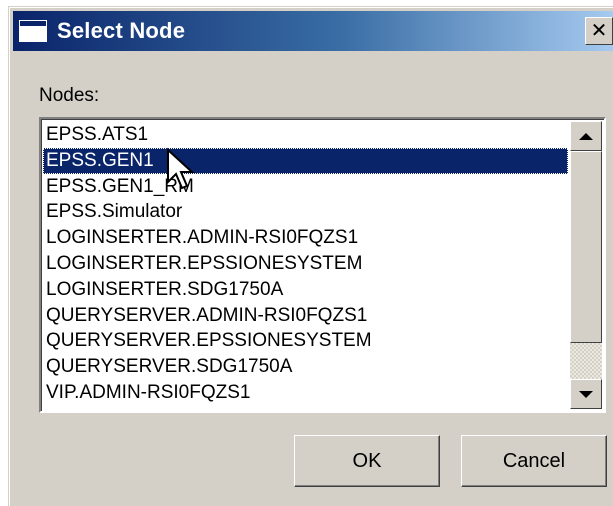 Image resolution: width=613 pixels, height=506 pixels. Describe the element at coordinates (33, 31) in the screenshot. I see `window-icon` at that location.